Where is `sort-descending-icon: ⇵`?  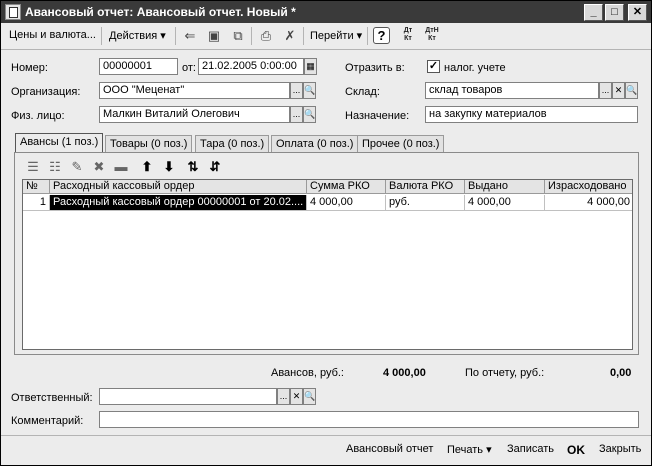 sort-descending-icon: ⇵ is located at coordinates (215, 167).